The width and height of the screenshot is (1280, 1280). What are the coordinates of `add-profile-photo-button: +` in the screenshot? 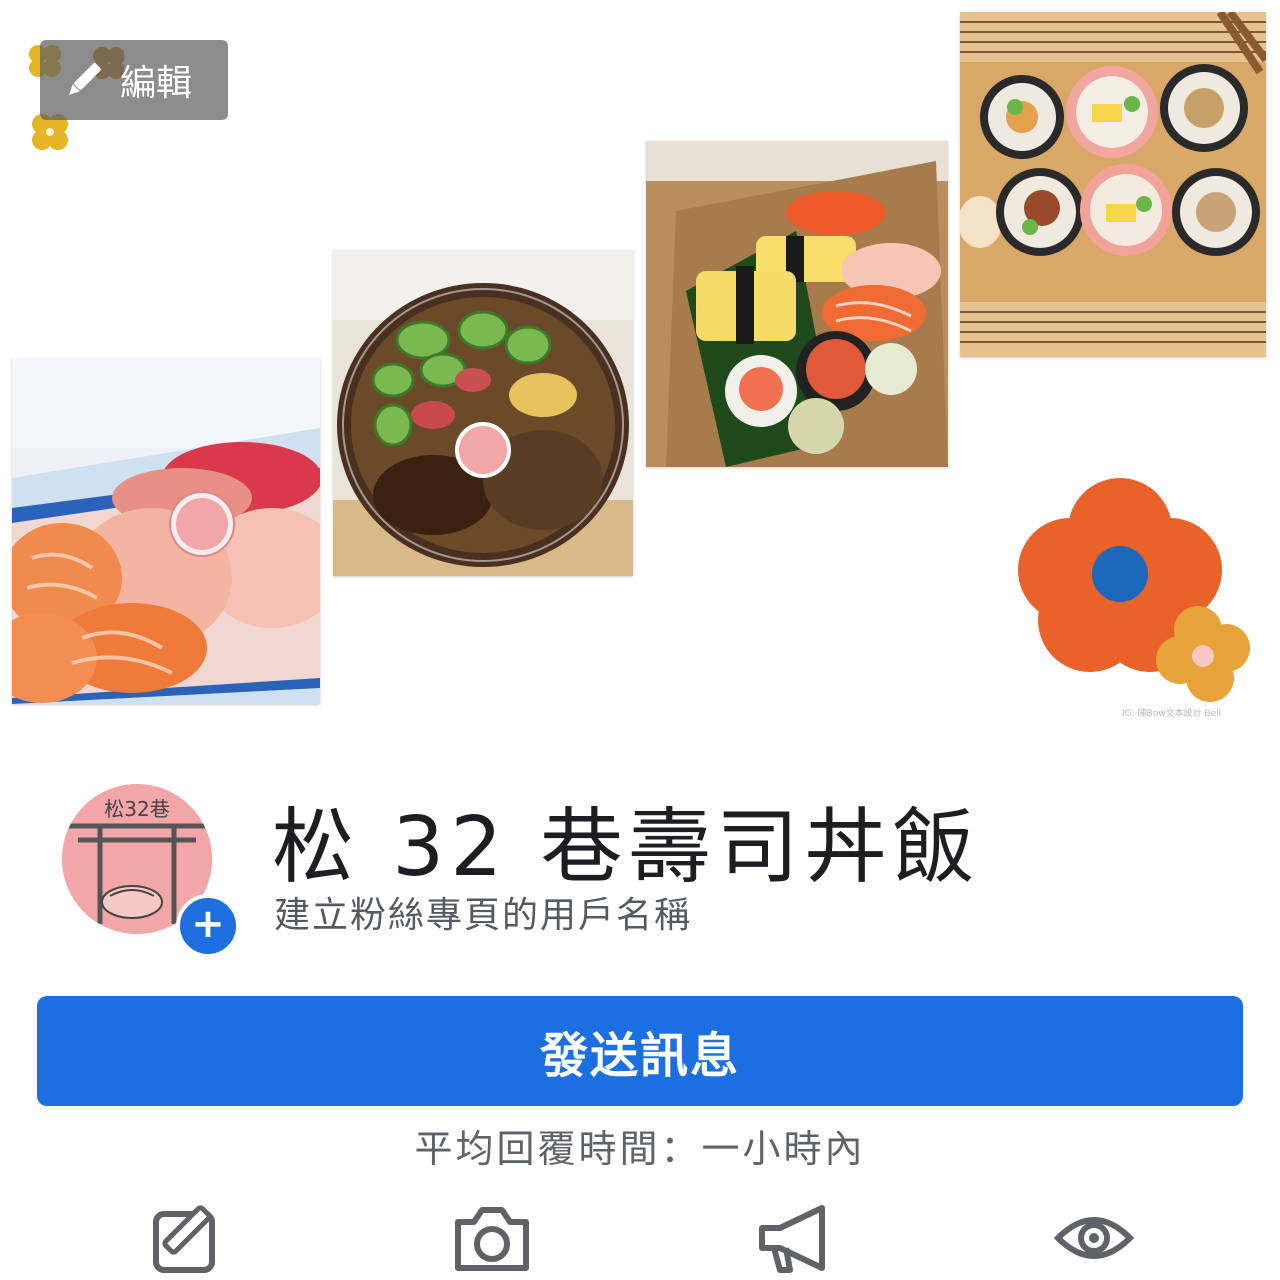 It's located at (208, 926).